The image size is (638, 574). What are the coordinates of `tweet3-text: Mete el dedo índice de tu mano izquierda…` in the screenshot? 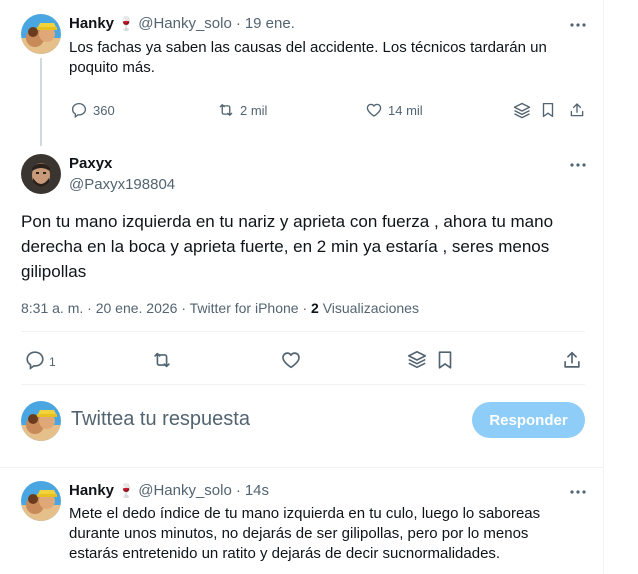 It's located at (305, 533).